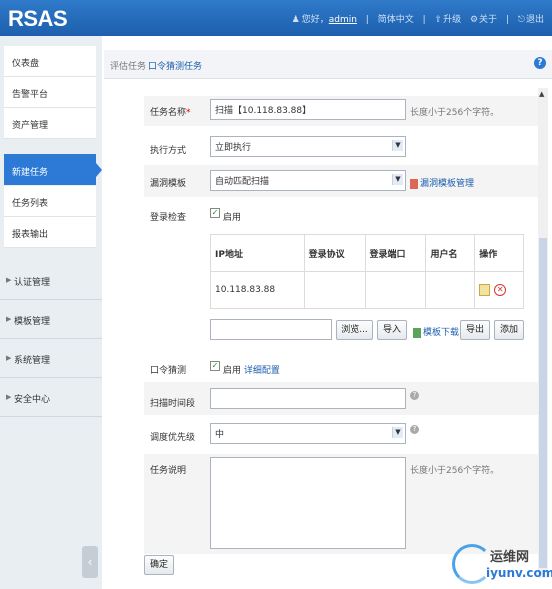  What do you see at coordinates (328, 64) in the screenshot?
I see `tab-bar: 评估任务 口令猜测任务 ?` at bounding box center [328, 64].